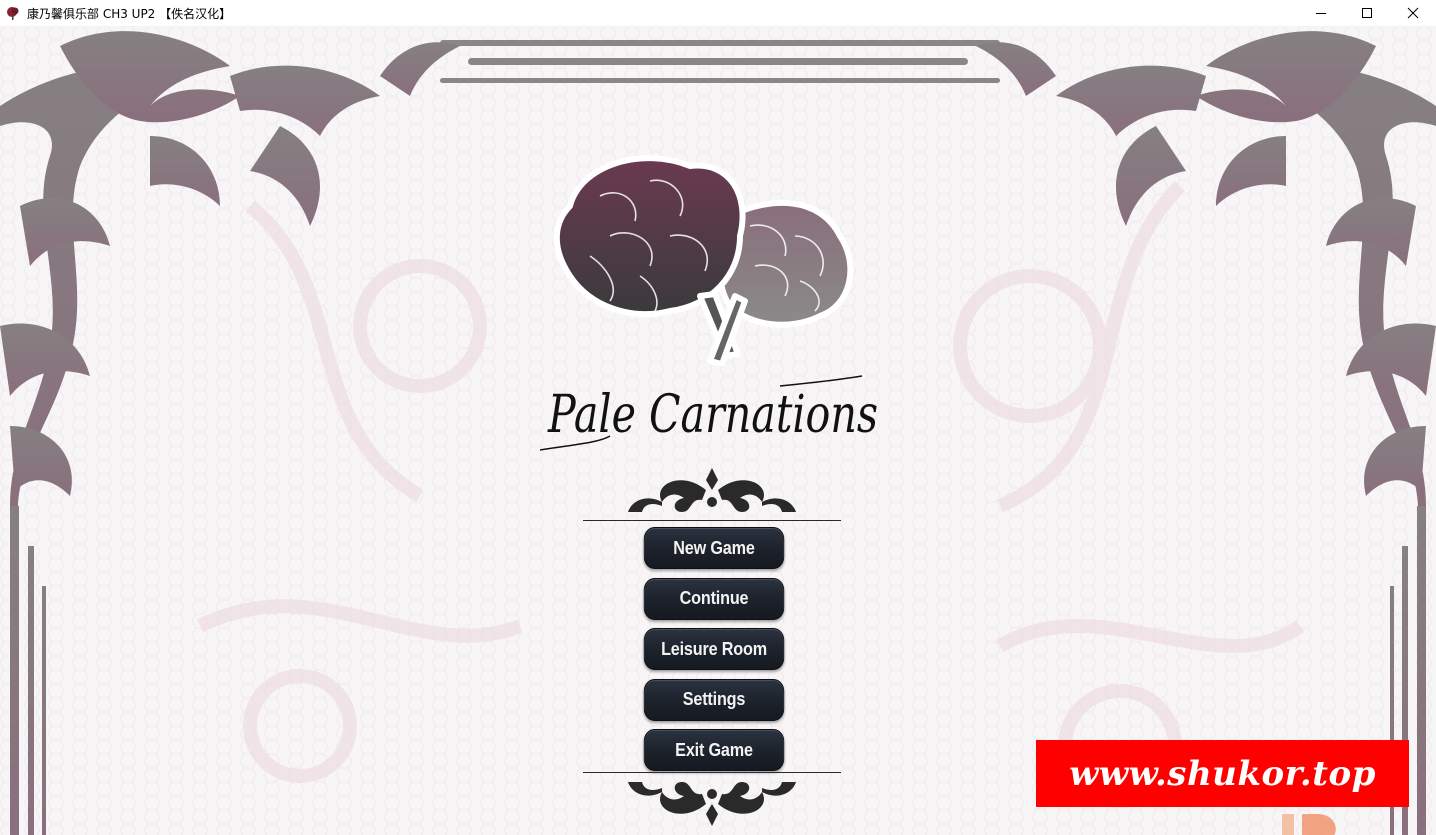 This screenshot has width=1436, height=835. I want to click on maximize-icon, so click(1367, 13).